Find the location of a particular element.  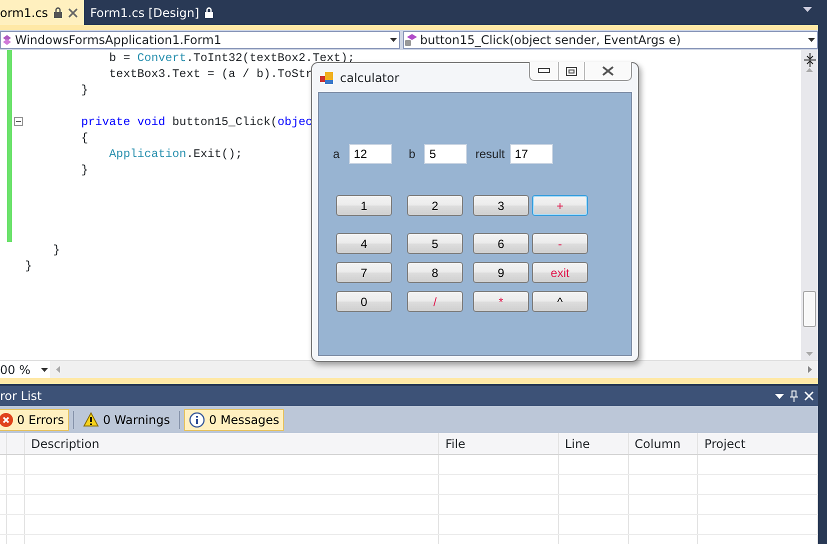

code-line: b = Convert.ToInt32(textBox2.Text); is located at coordinates (231, 58).